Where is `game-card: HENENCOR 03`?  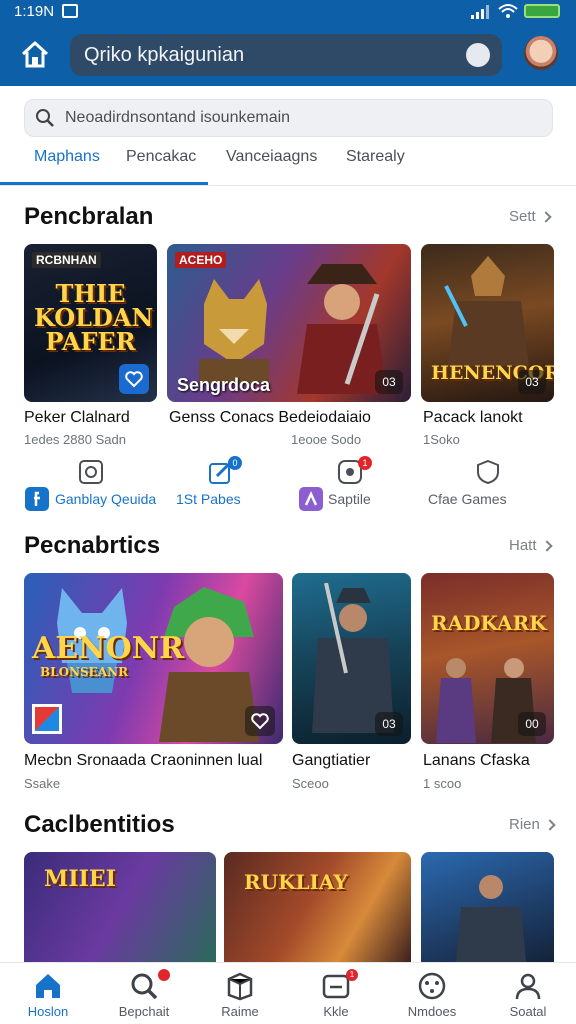 game-card: HENENCOR 03 is located at coordinates (487, 323).